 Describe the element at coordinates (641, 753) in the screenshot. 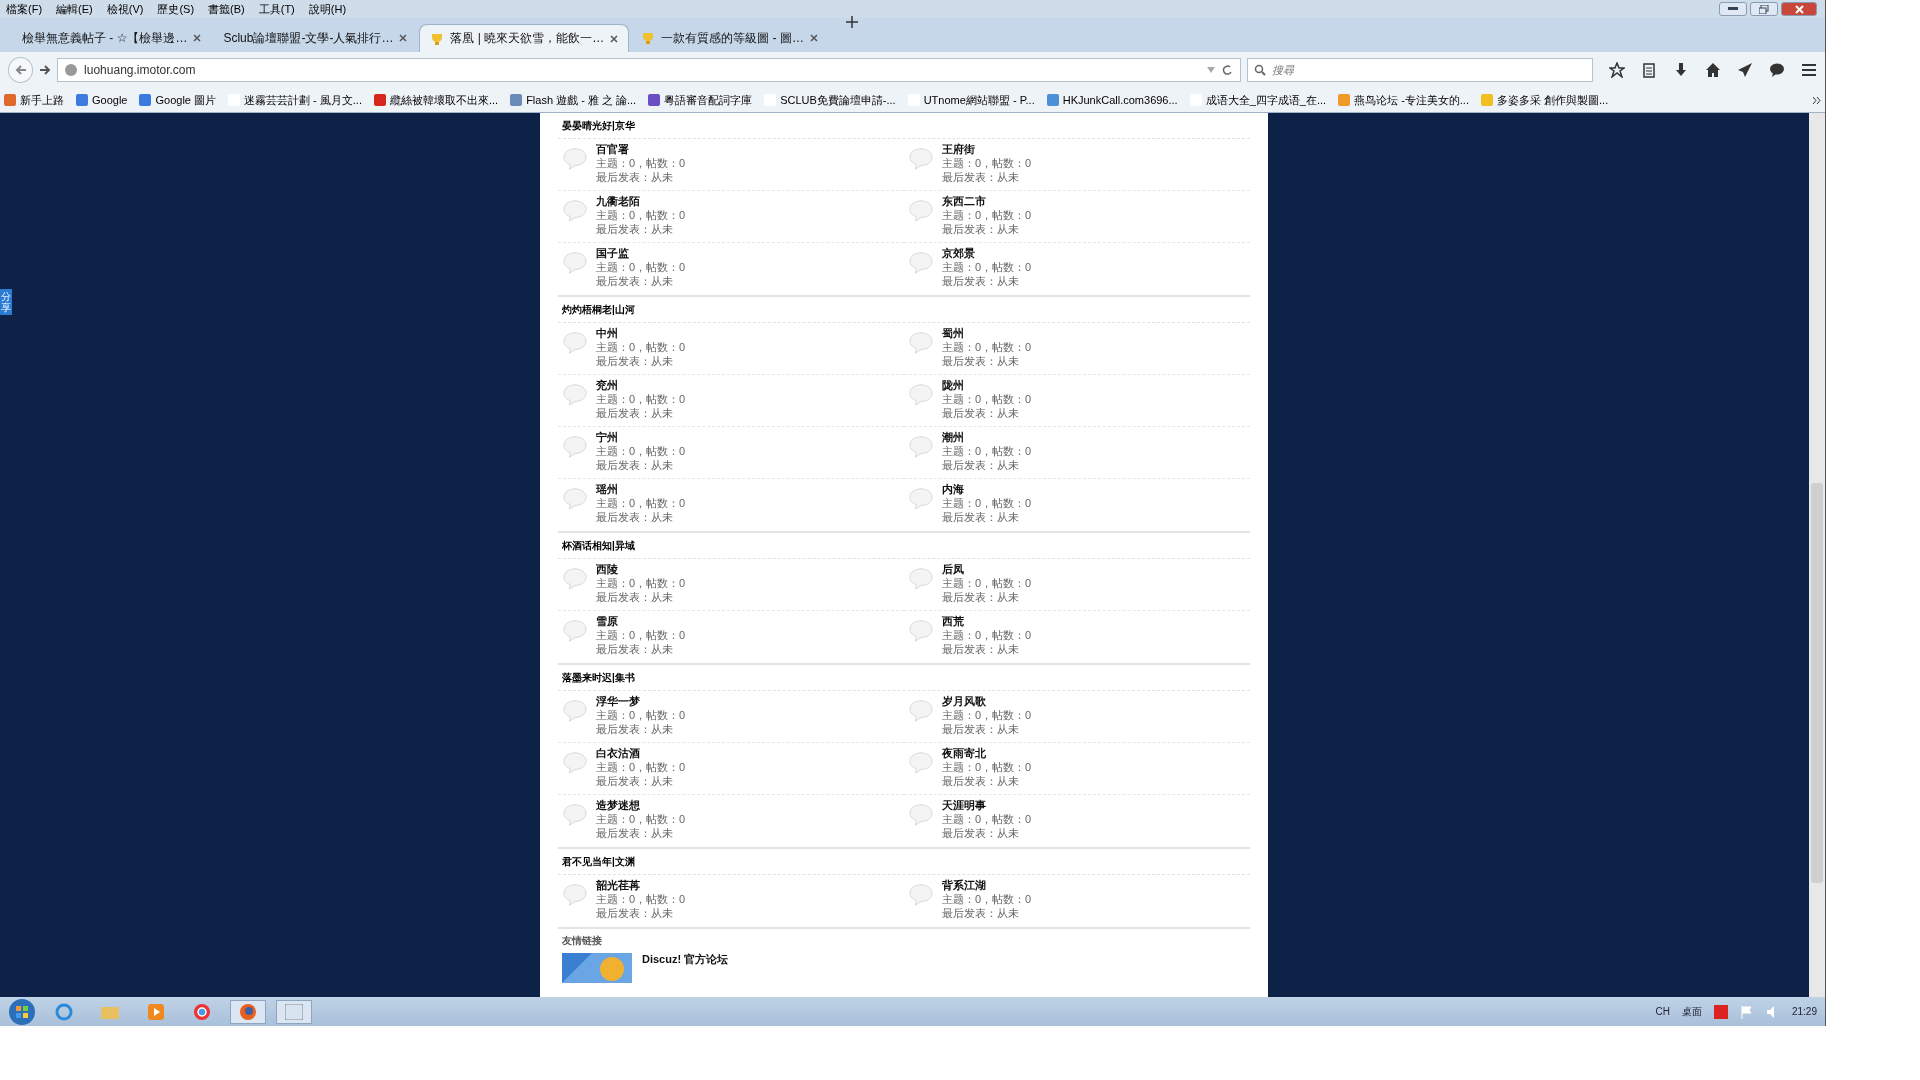

I see `forum-name: 白衣沽酒` at that location.